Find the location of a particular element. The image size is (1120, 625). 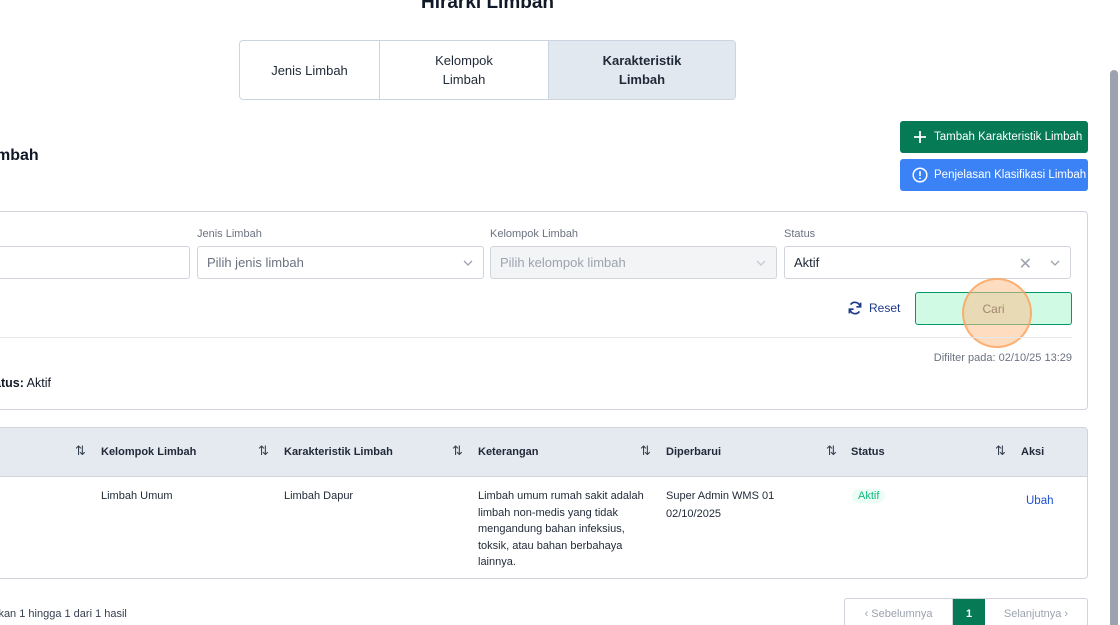

search-input is located at coordinates (95, 262).